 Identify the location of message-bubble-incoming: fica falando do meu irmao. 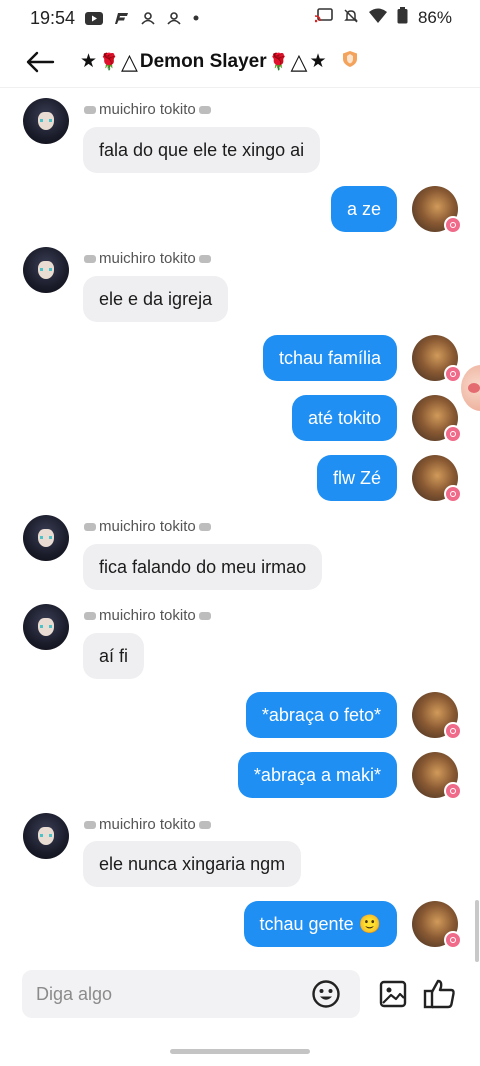
(203, 567).